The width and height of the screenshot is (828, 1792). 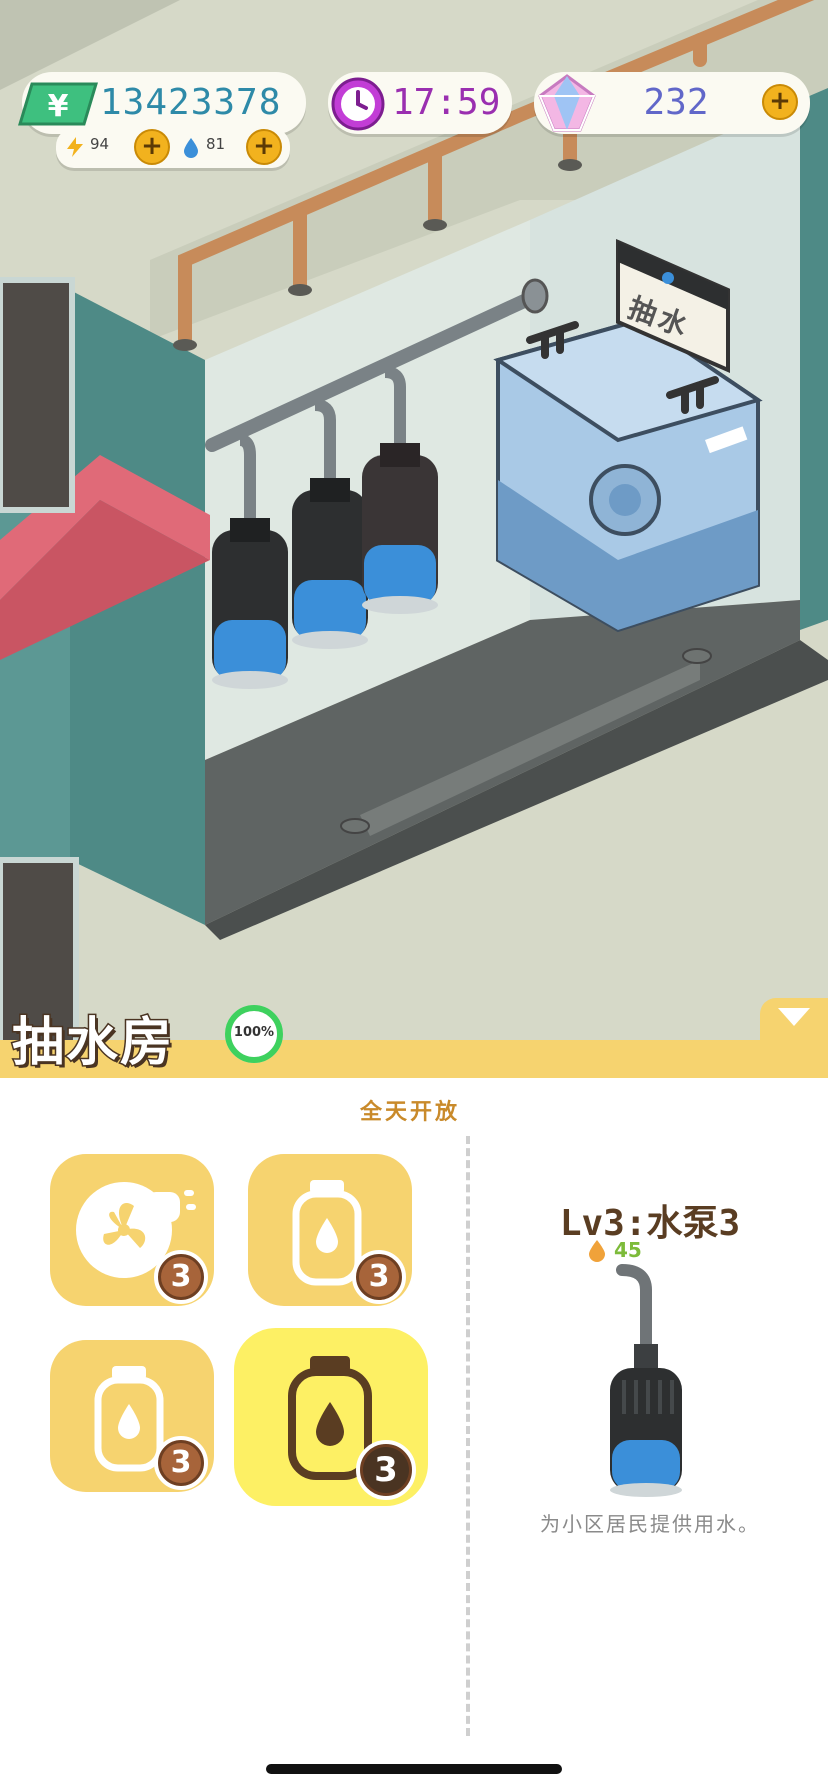 What do you see at coordinates (173, 148) in the screenshot?
I see `resources-display: 94 + 81 +` at bounding box center [173, 148].